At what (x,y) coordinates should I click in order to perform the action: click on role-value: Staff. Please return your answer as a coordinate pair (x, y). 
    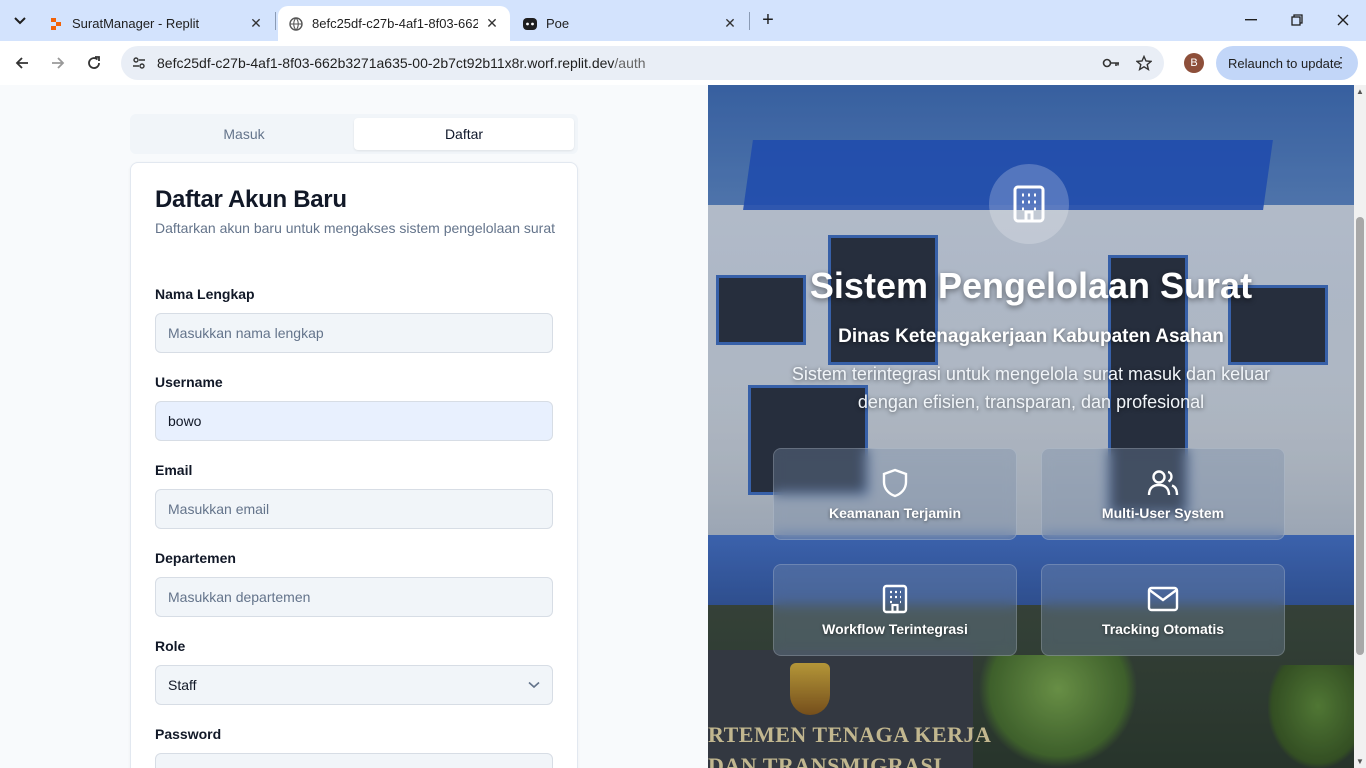
    Looking at the image, I should click on (182, 685).